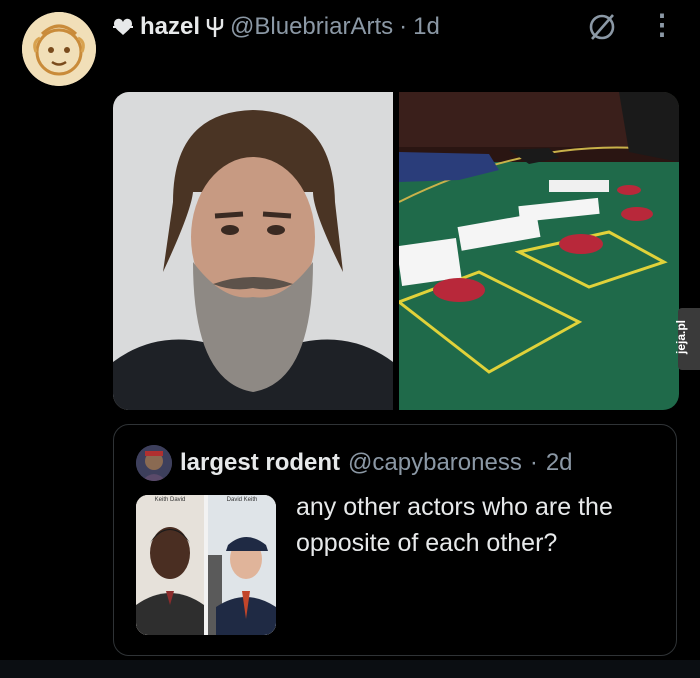  Describe the element at coordinates (215, 27) in the screenshot. I see `psi-symbol-icon` at that location.